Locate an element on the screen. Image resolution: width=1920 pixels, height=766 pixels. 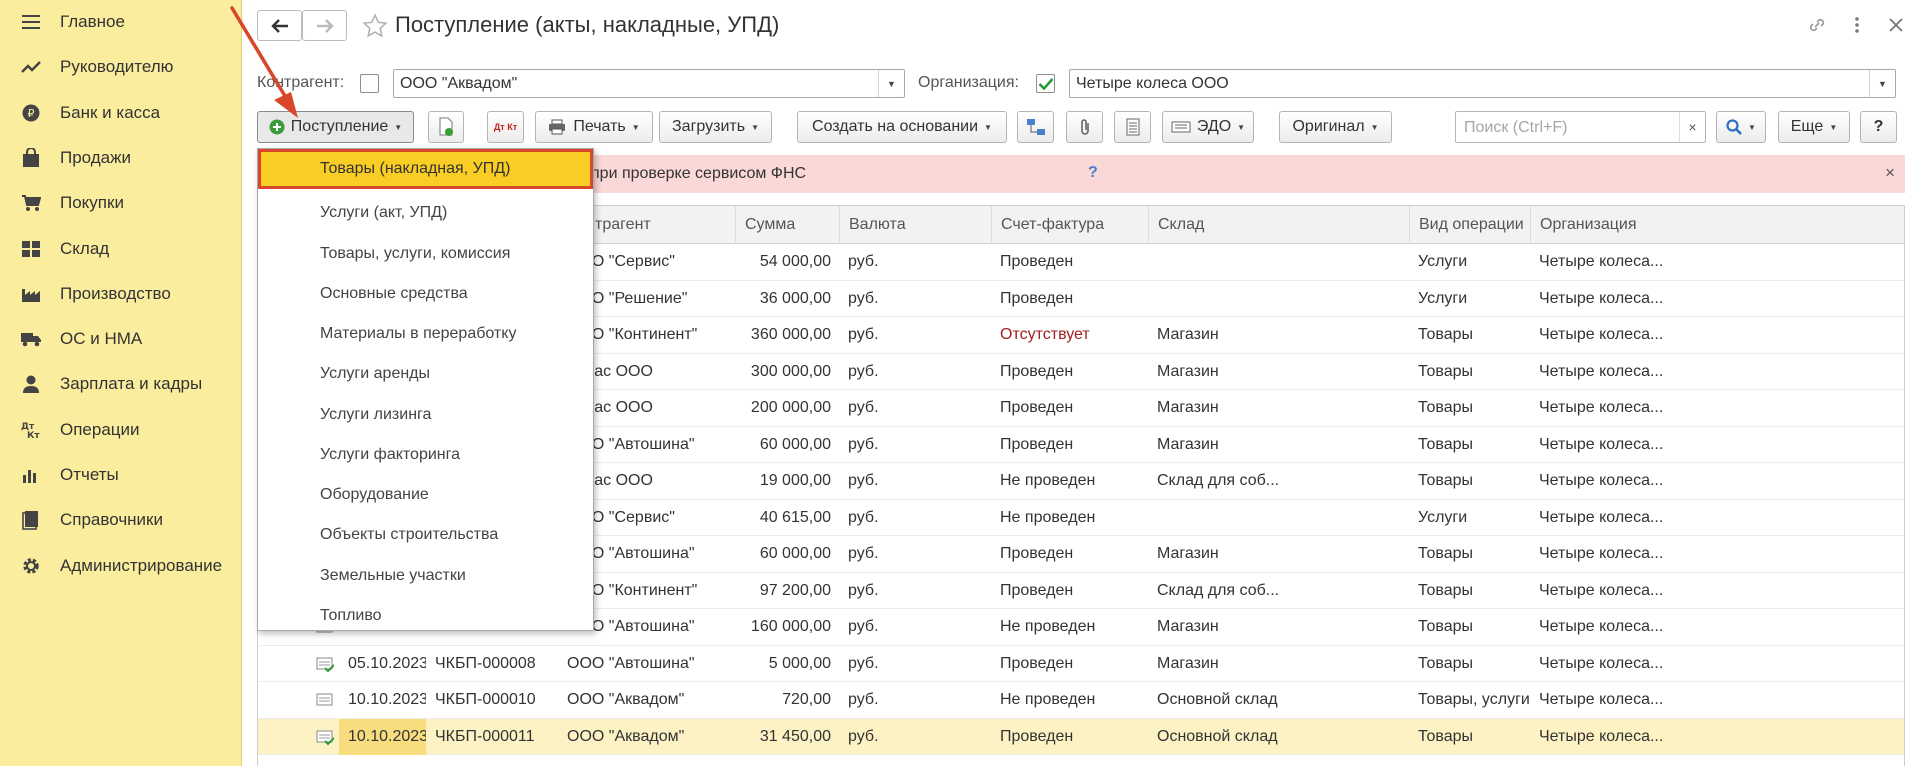
sidebar-item: Дт Кт Операции is located at coordinates (121, 430).